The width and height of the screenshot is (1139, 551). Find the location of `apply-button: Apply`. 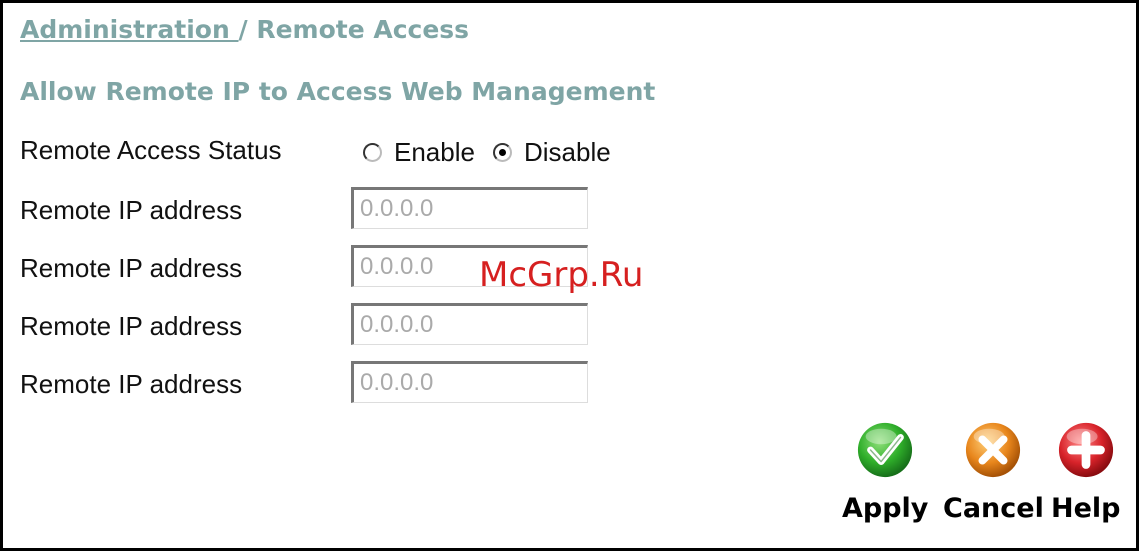

apply-button: Apply is located at coordinates (885, 472).